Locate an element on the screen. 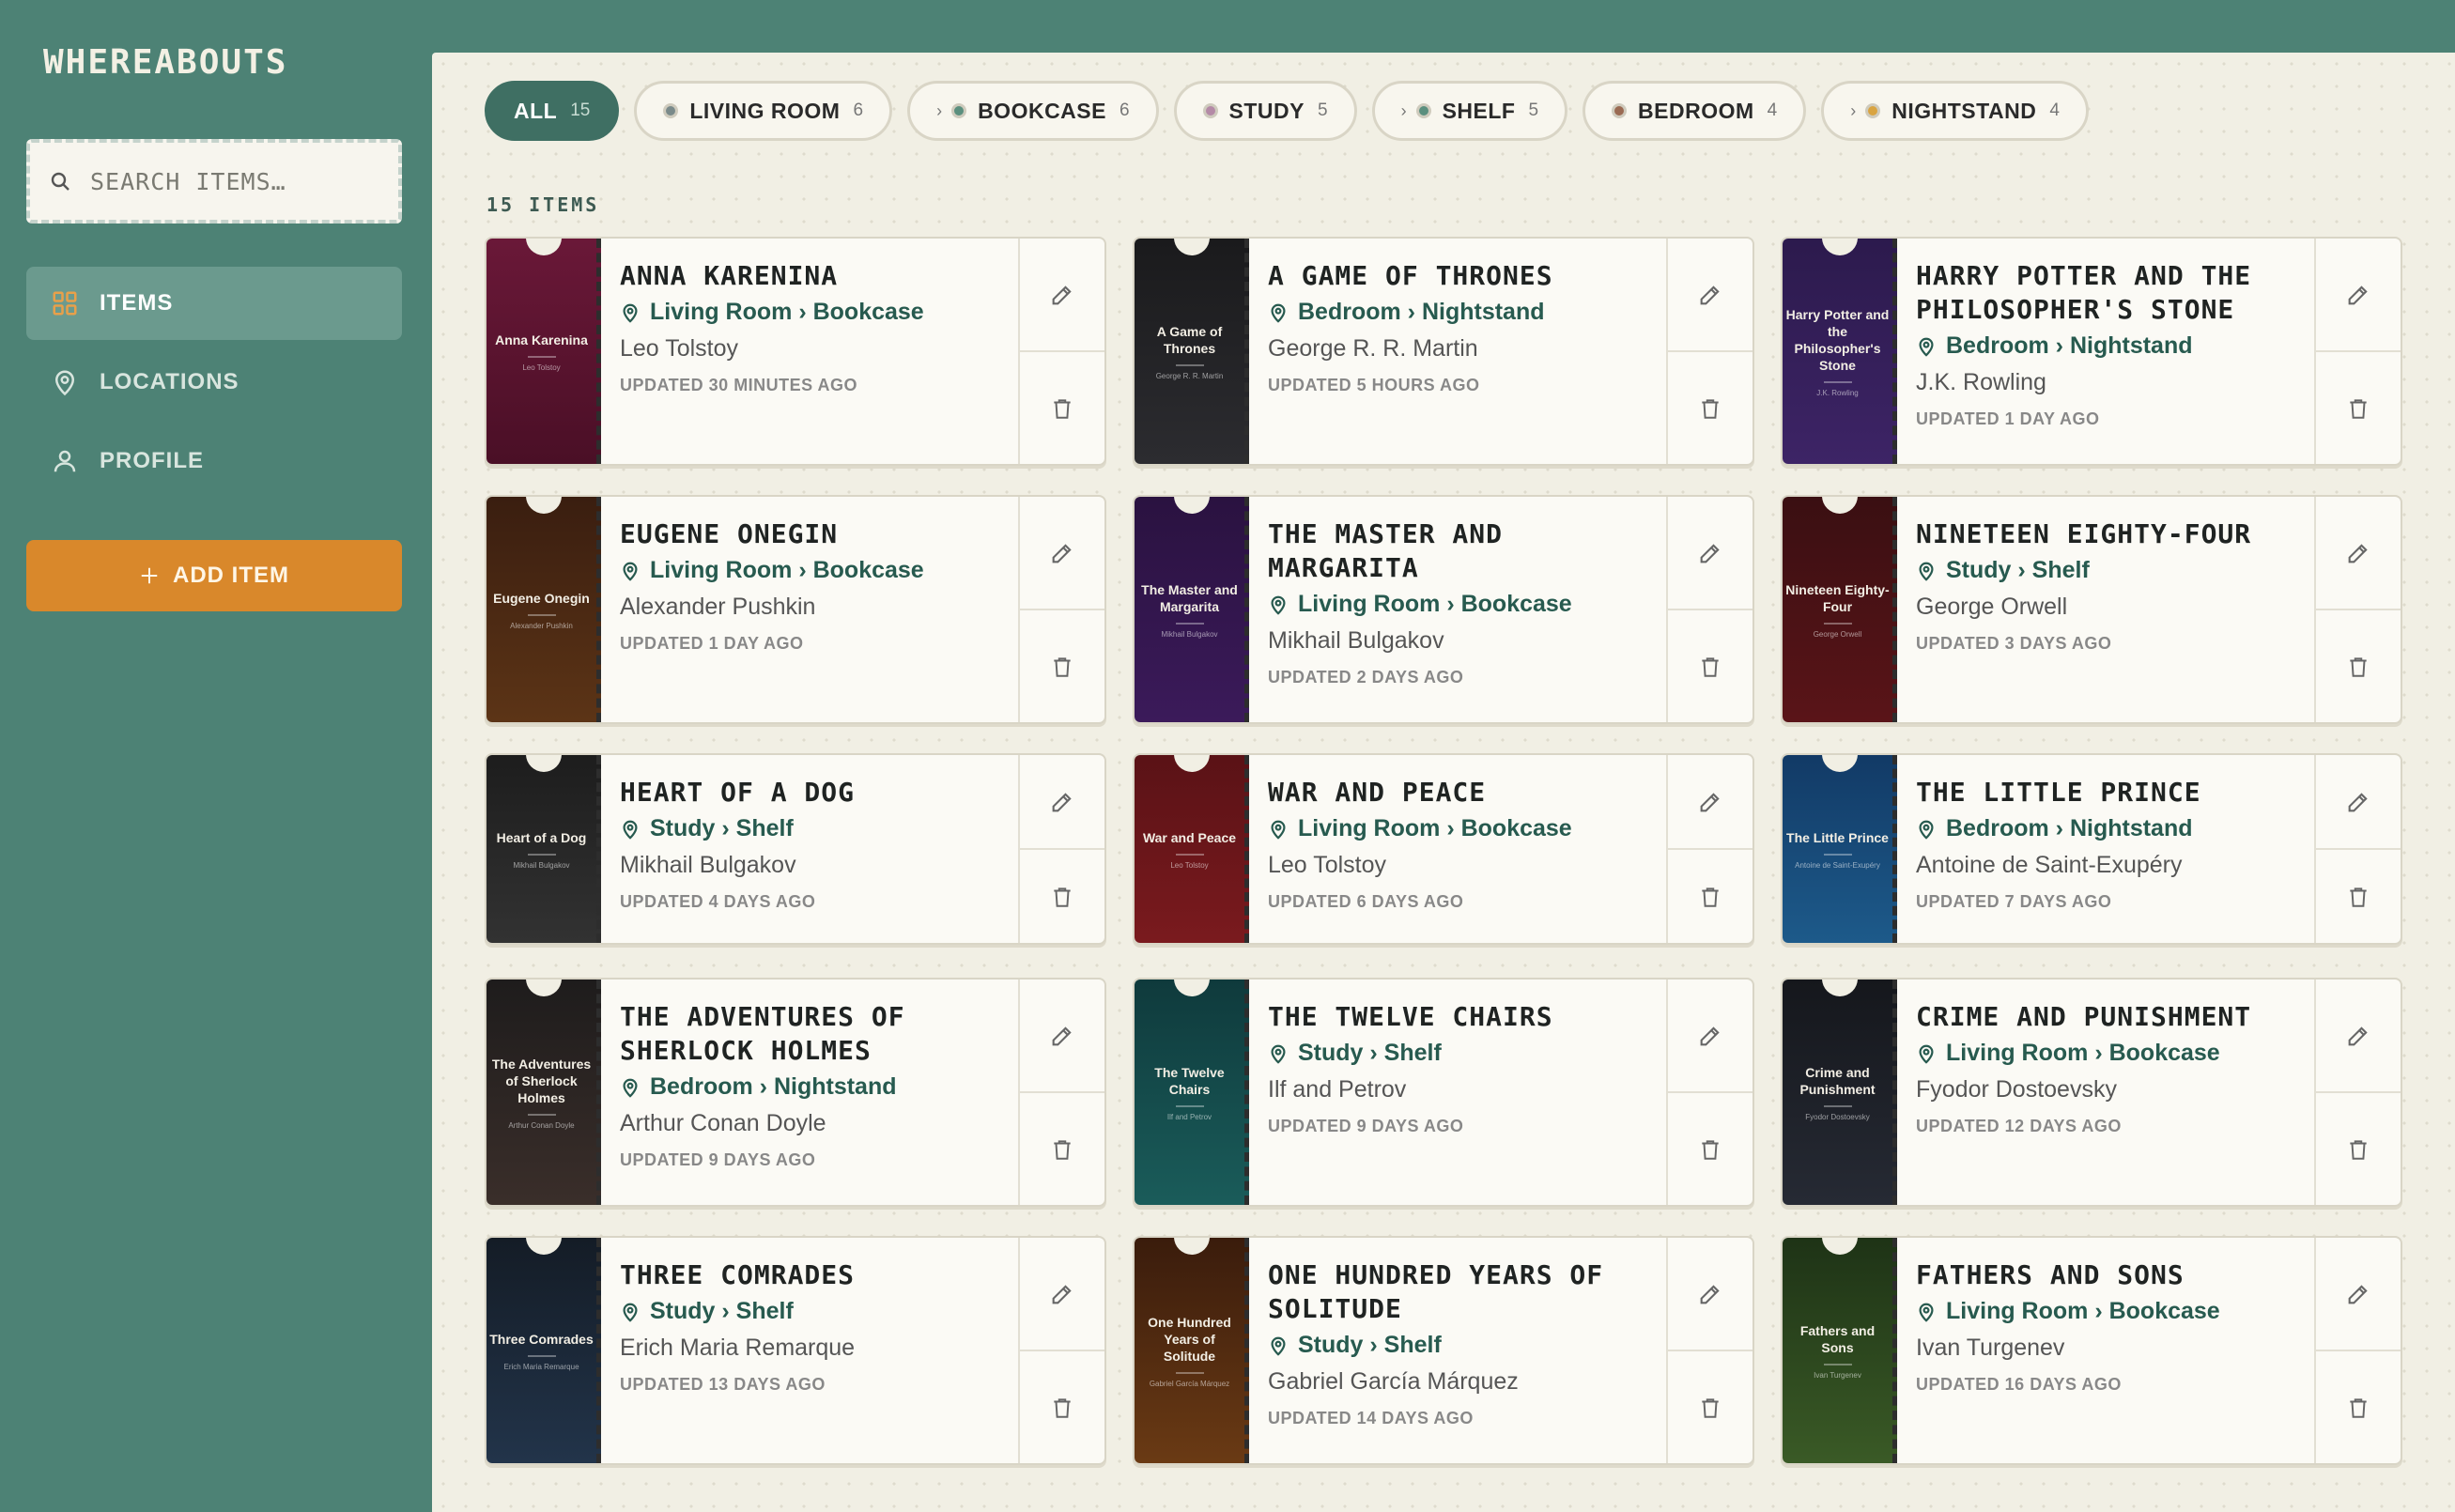 Image resolution: width=2455 pixels, height=1512 pixels. filter-chip-all: ALL 15 is located at coordinates (553, 111).